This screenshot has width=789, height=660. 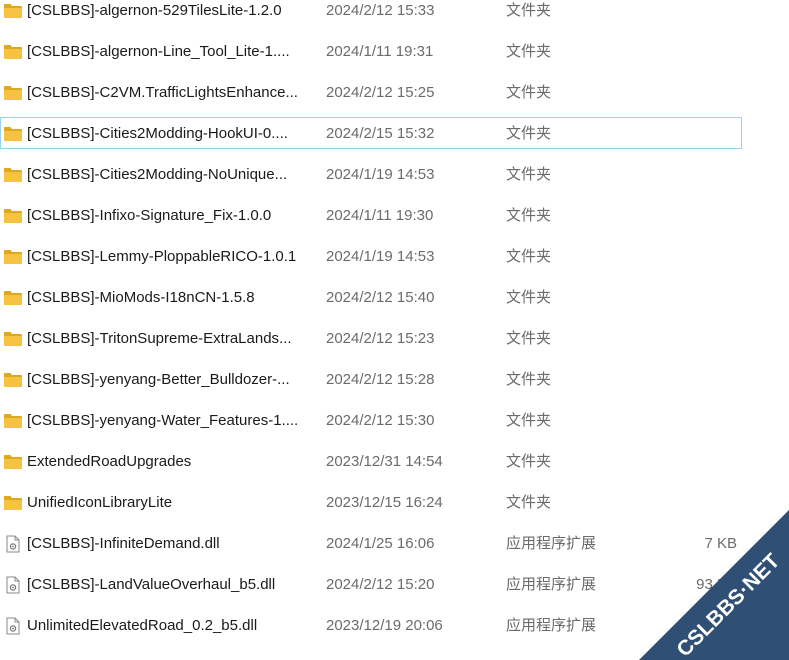 What do you see at coordinates (384, 625) in the screenshot?
I see `file-date-modified: 2023/12/19 20:06` at bounding box center [384, 625].